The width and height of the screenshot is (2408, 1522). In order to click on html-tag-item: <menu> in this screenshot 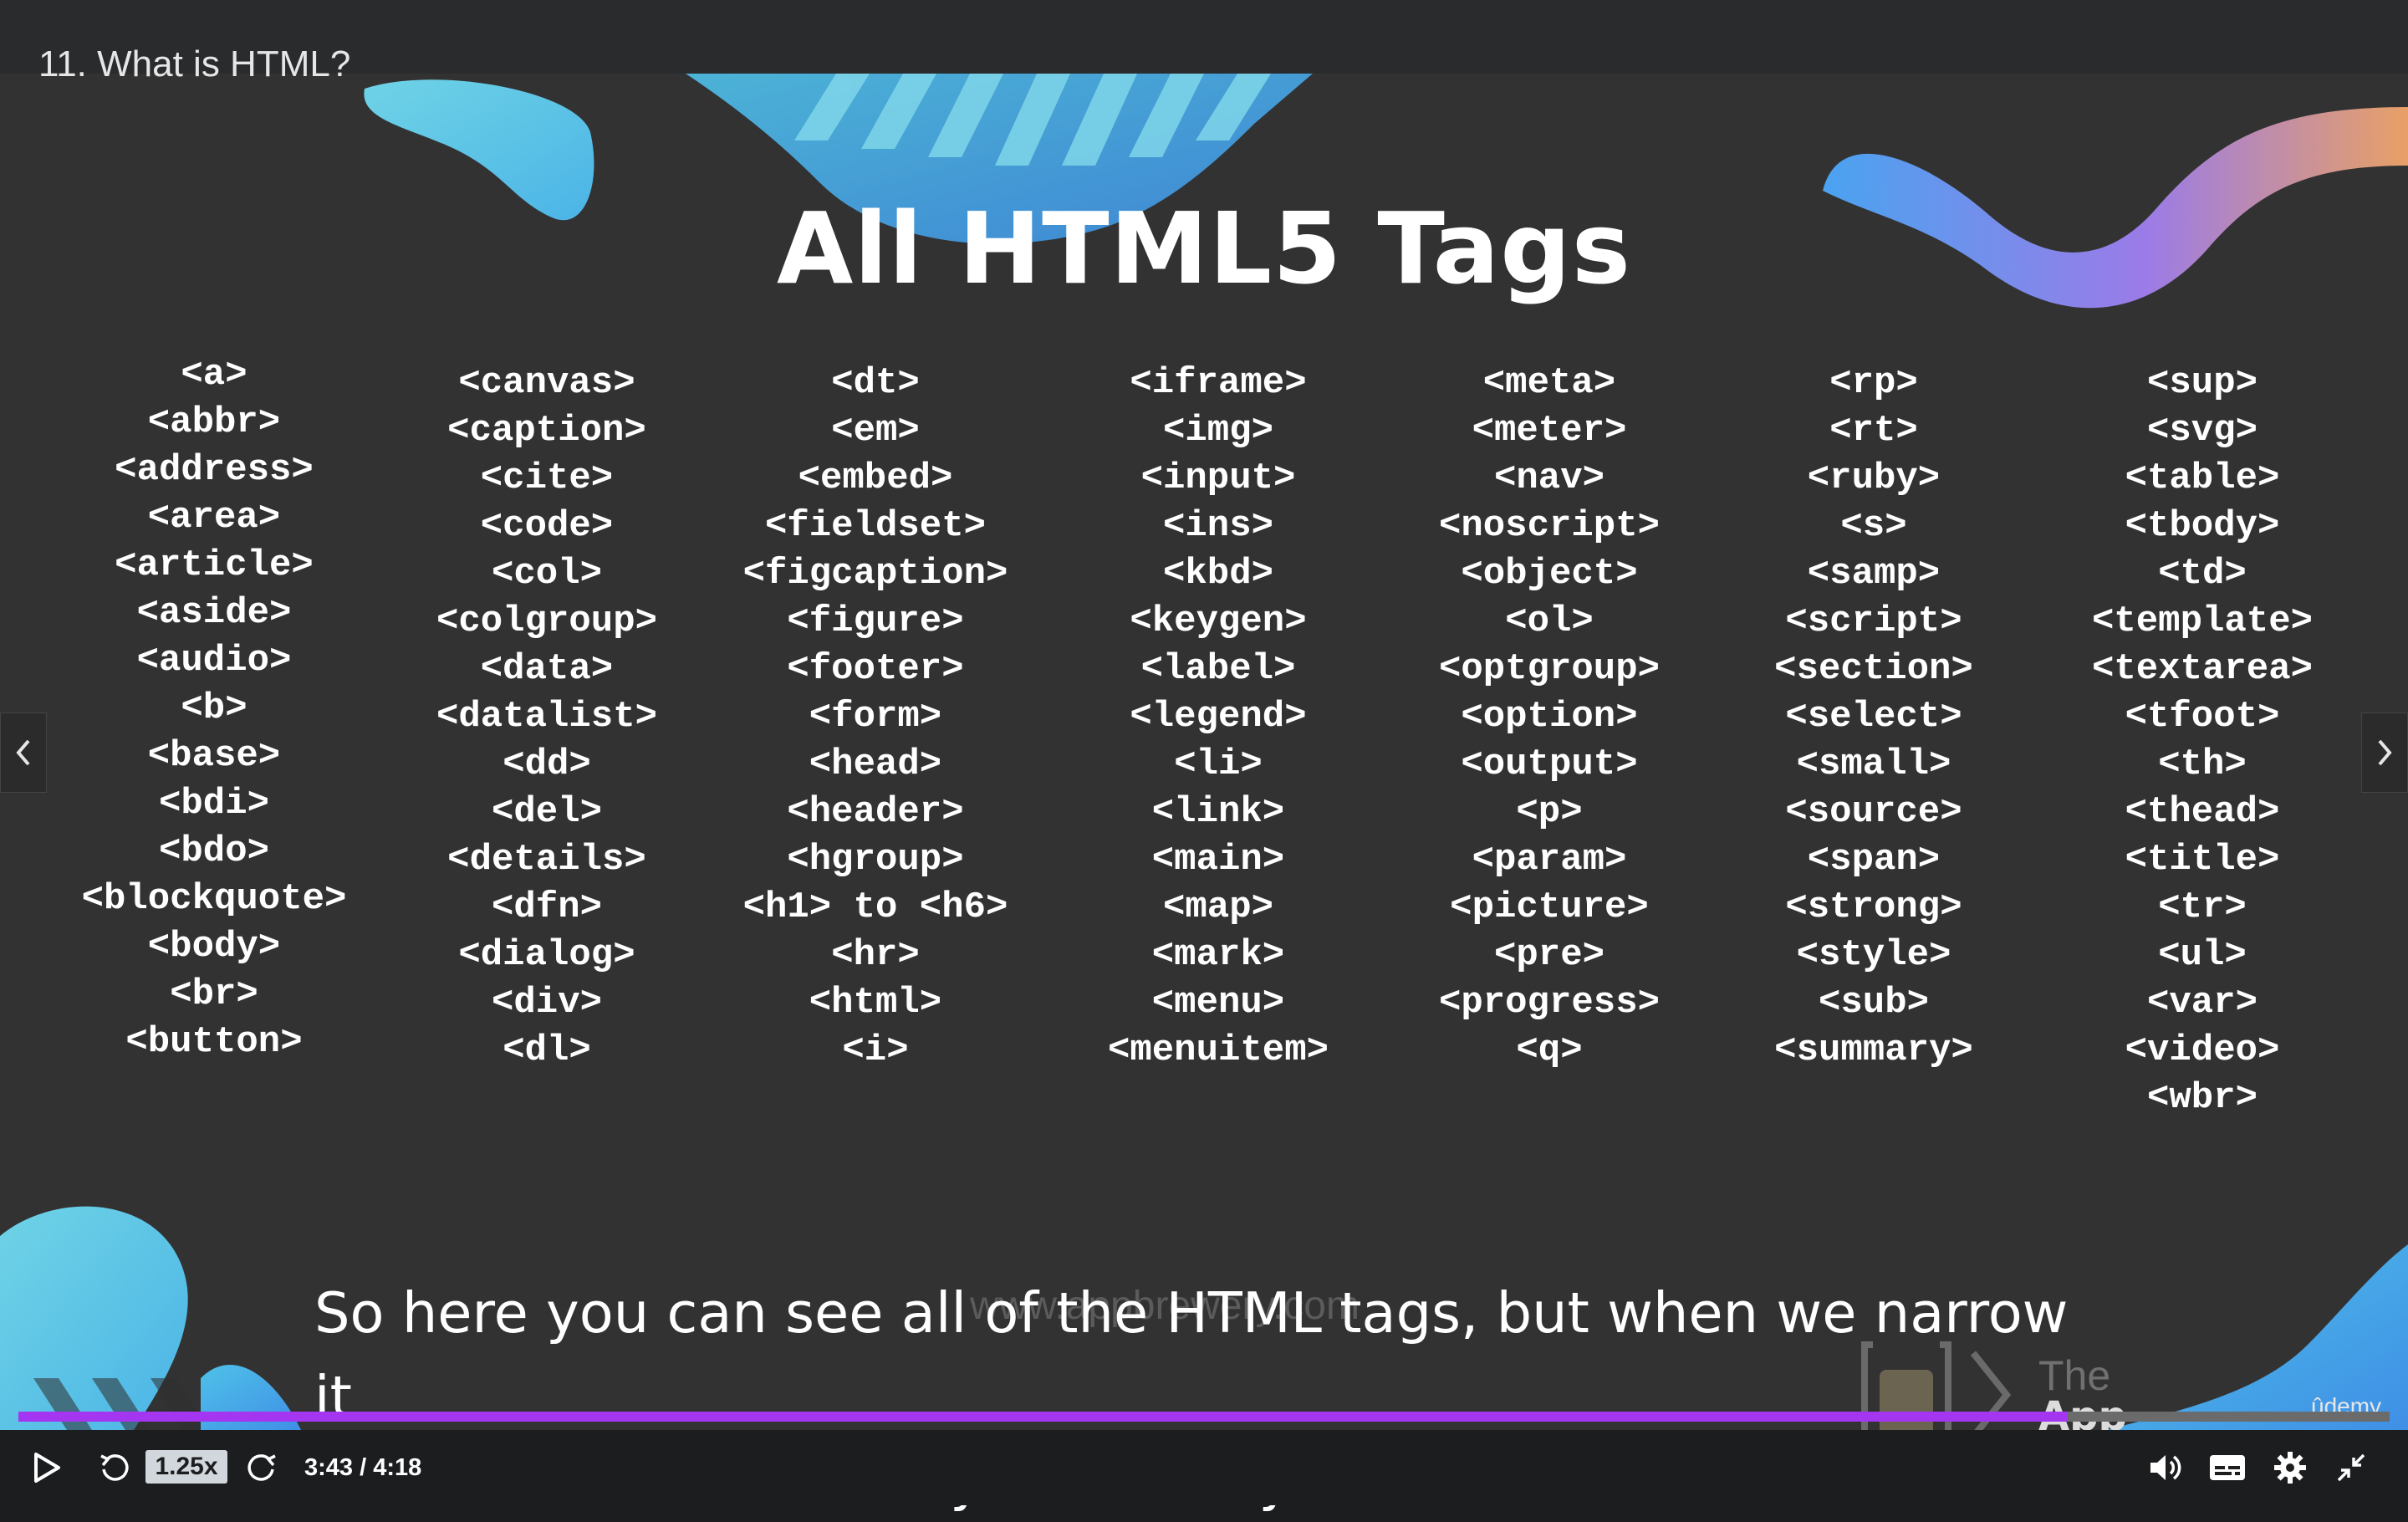, I will do `click(1218, 1003)`.